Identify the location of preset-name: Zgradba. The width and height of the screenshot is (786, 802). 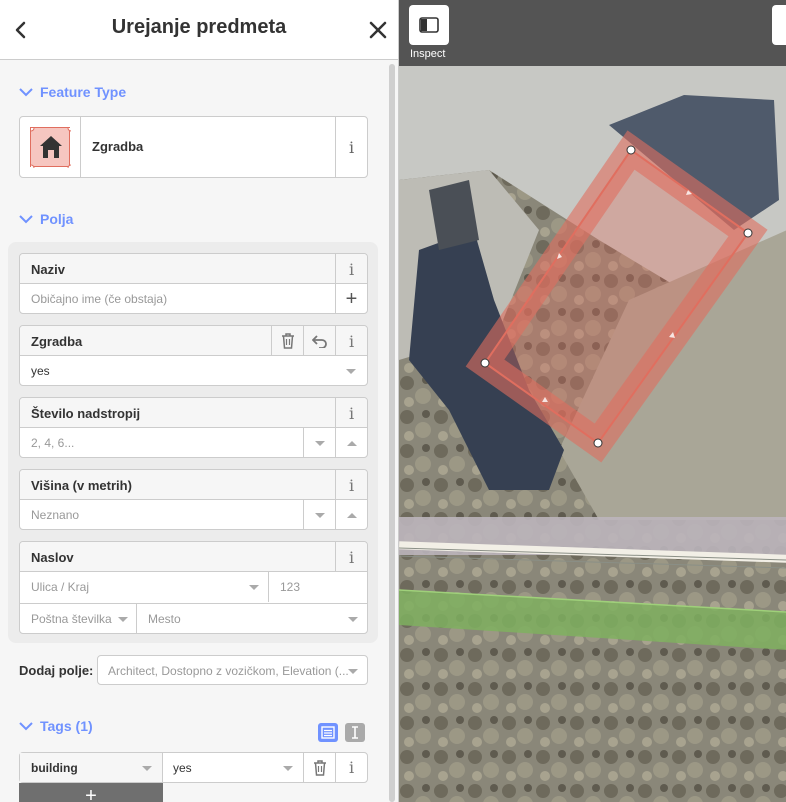
(118, 146).